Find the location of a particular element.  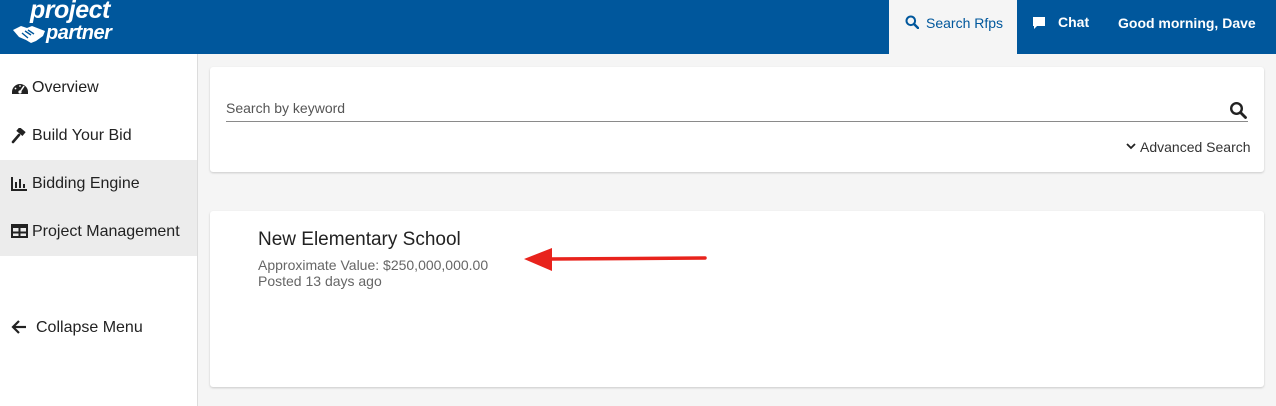

sidebar-item-overview: Overview is located at coordinates (98, 88).